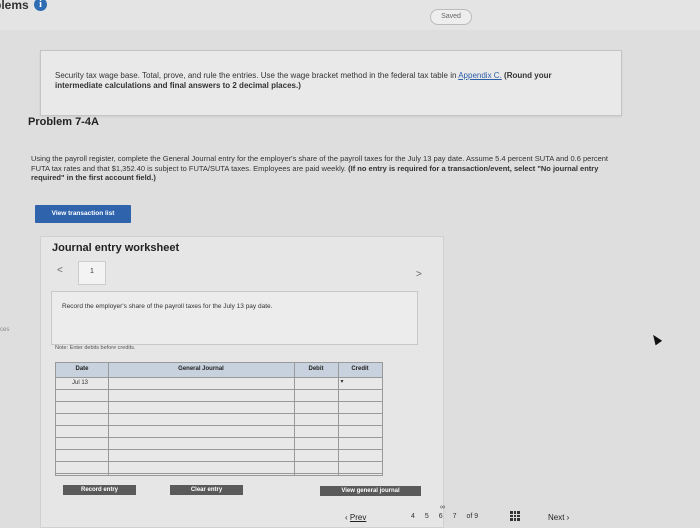 This screenshot has width=700, height=528. I want to click on debit-column-header: Debit, so click(316, 369).